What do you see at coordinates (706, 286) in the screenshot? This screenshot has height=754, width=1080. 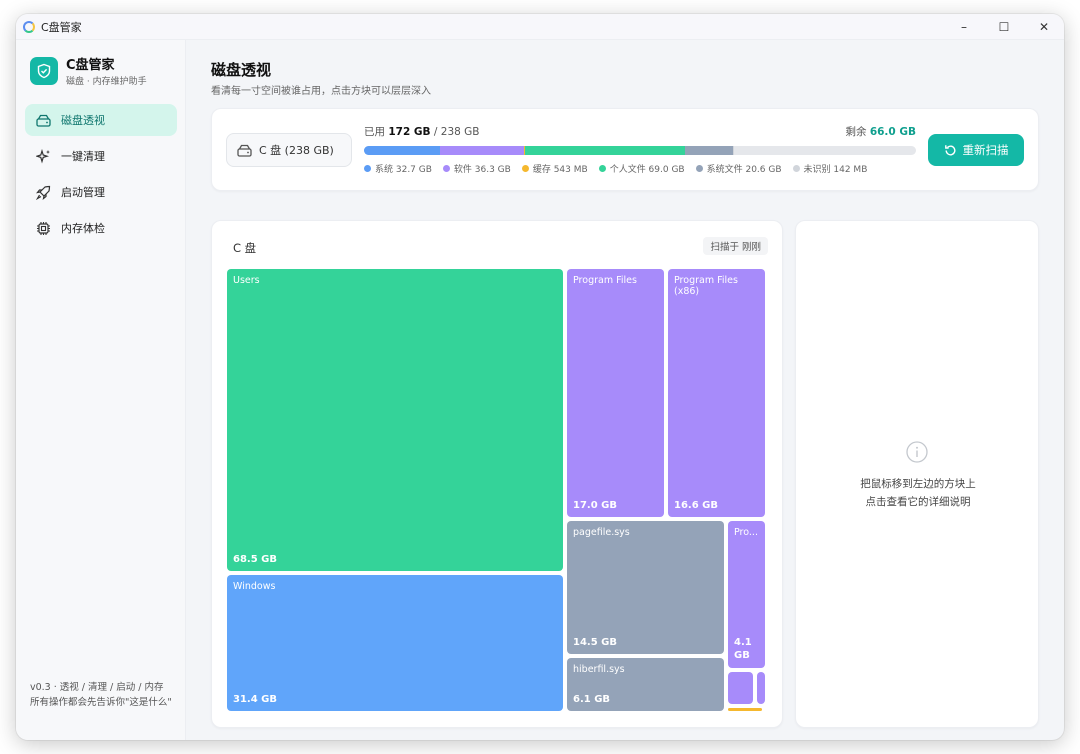 I see `treemap-tile-name: Program Files (x86)` at bounding box center [706, 286].